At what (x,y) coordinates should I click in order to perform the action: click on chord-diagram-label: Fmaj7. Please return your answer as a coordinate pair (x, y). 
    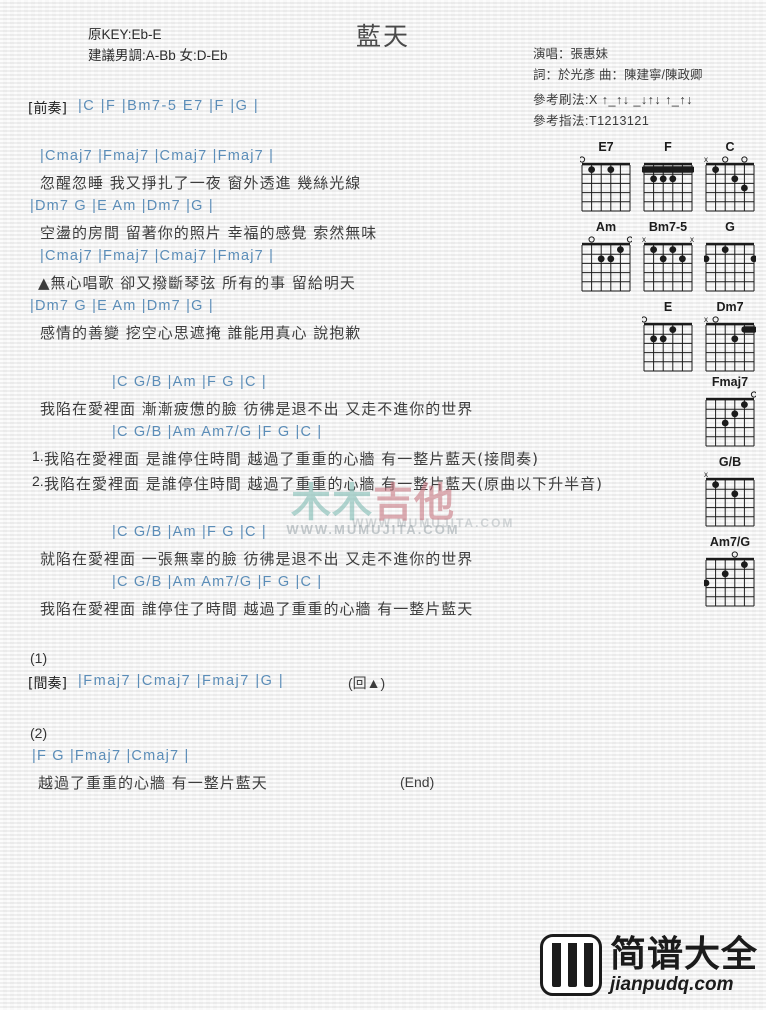
    Looking at the image, I should click on (730, 382).